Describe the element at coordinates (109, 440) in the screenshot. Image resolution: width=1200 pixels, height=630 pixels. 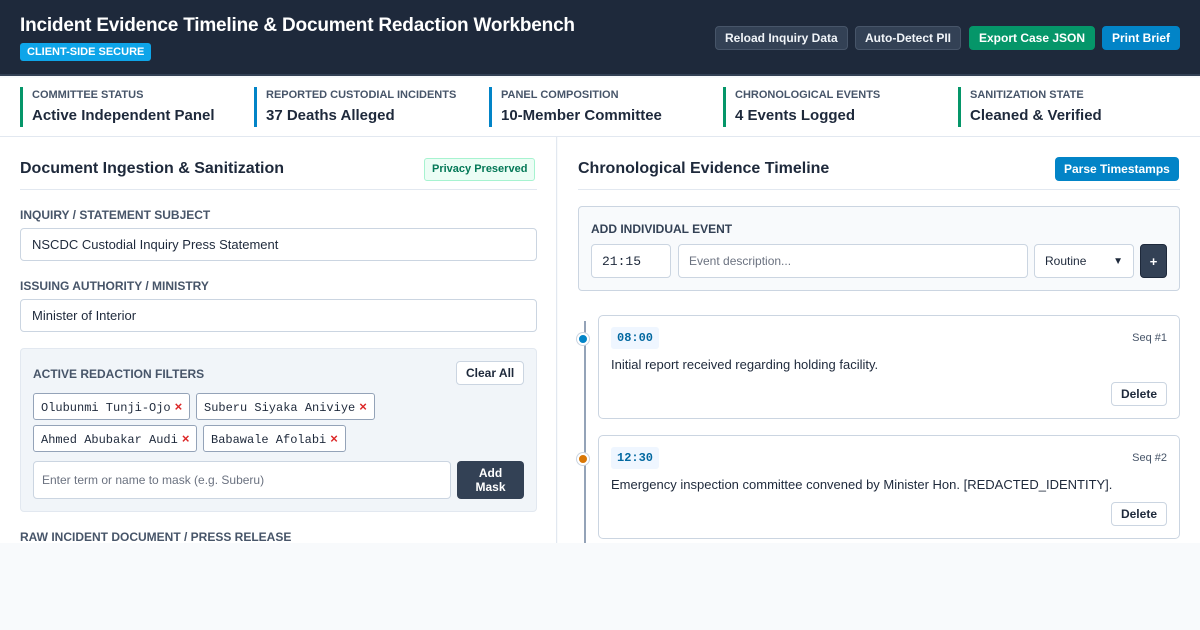
I see `chip-term: Ahmed Abubakar Audi` at that location.